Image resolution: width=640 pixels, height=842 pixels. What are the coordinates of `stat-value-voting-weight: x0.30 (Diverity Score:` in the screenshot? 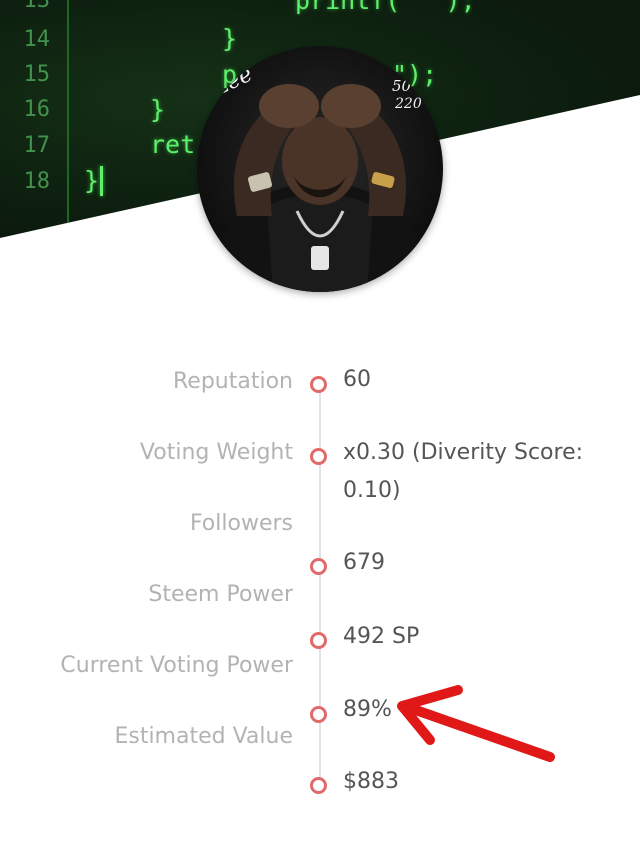 It's located at (463, 452).